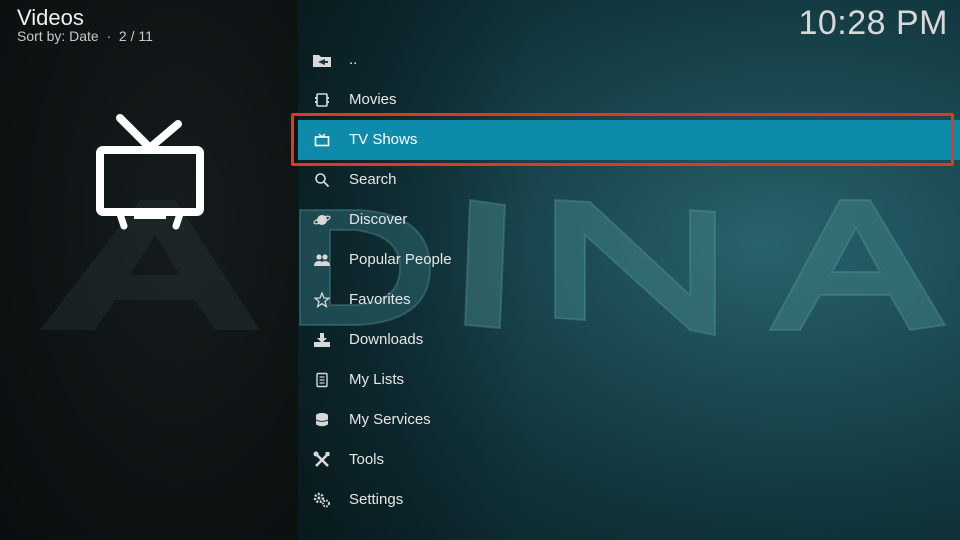 Image resolution: width=960 pixels, height=540 pixels. What do you see at coordinates (322, 460) in the screenshot?
I see `tools-icon` at bounding box center [322, 460].